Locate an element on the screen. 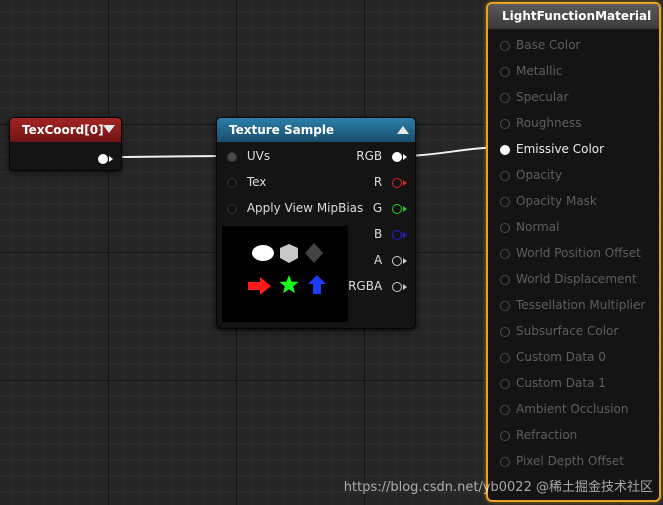 The width and height of the screenshot is (663, 505). input-pin-uvs: UVs is located at coordinates (248, 156).